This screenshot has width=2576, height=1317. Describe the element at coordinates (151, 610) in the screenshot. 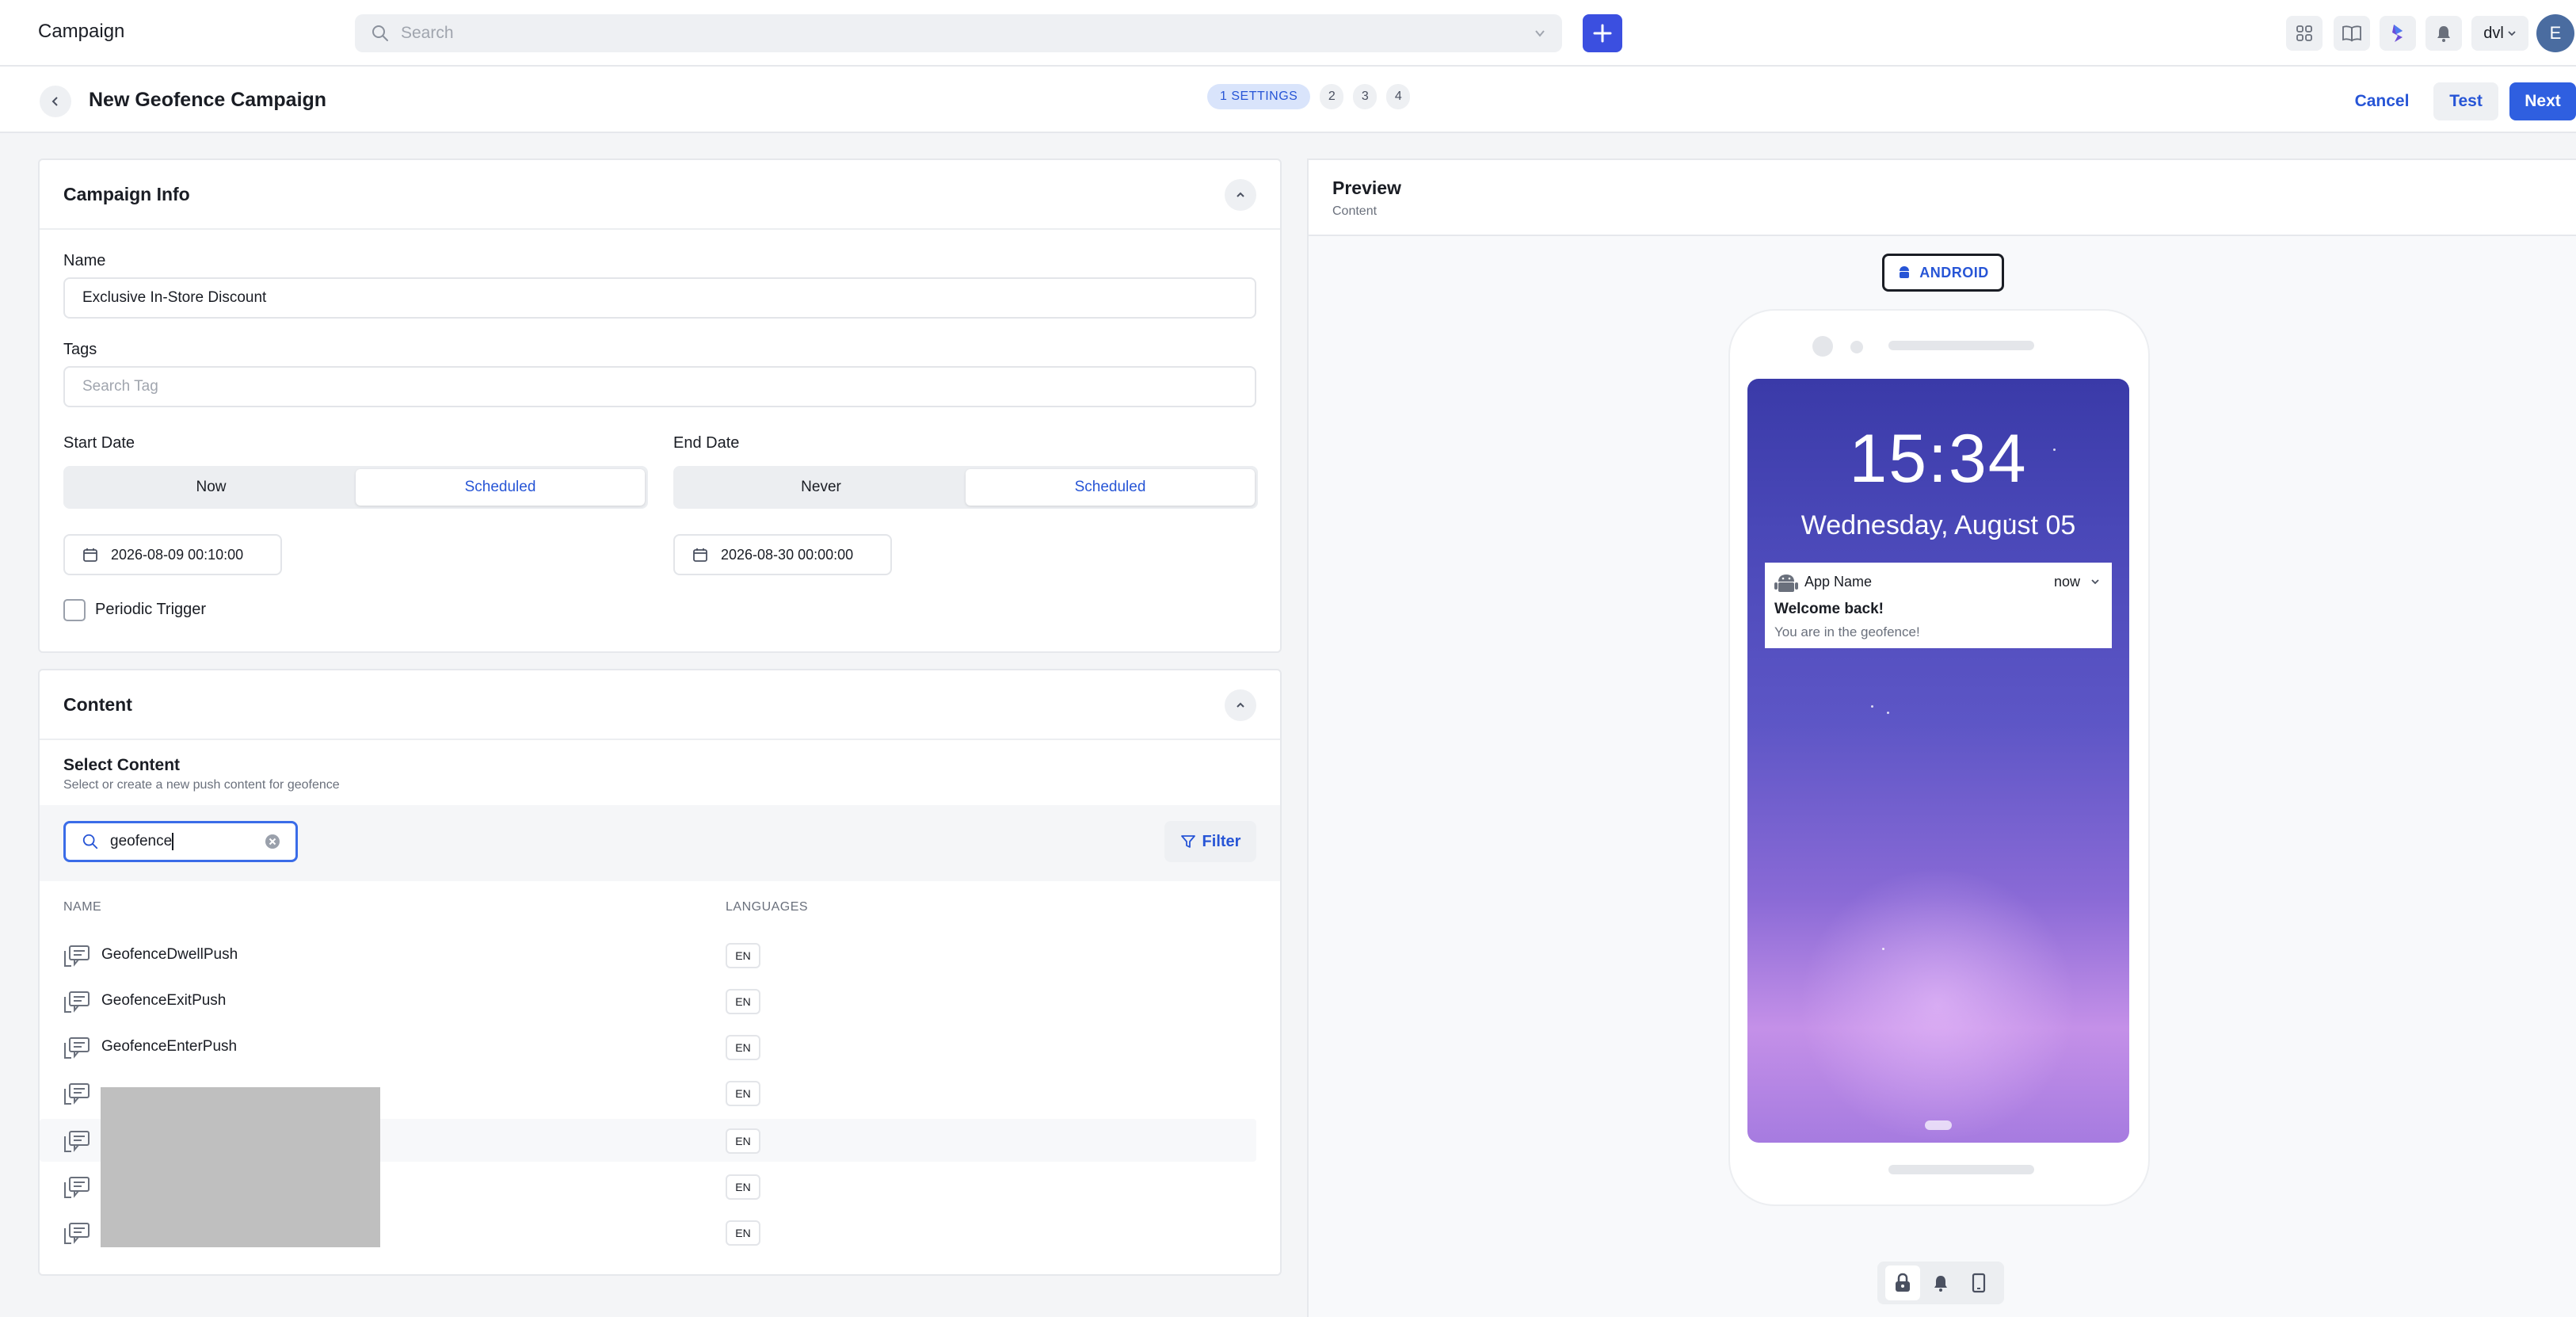

I see `periodic-trigger-label: Periodic Trigger` at that location.